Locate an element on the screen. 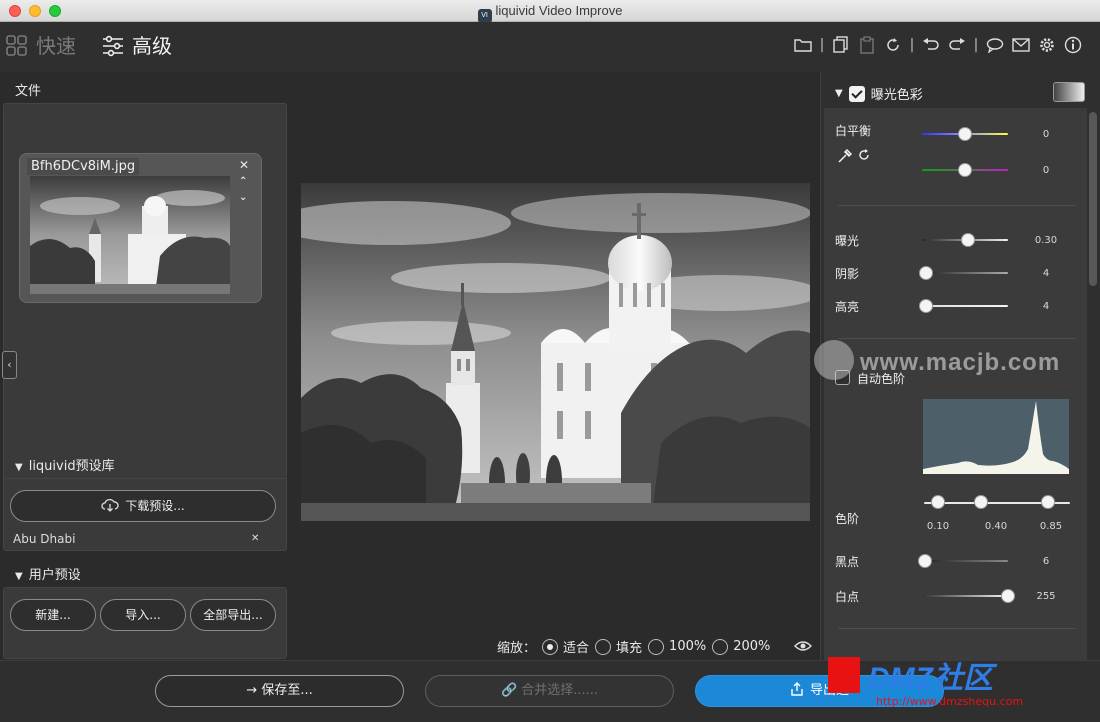 Image resolution: width=1100 pixels, height=722 pixels. color-preset-swatch is located at coordinates (1069, 92).